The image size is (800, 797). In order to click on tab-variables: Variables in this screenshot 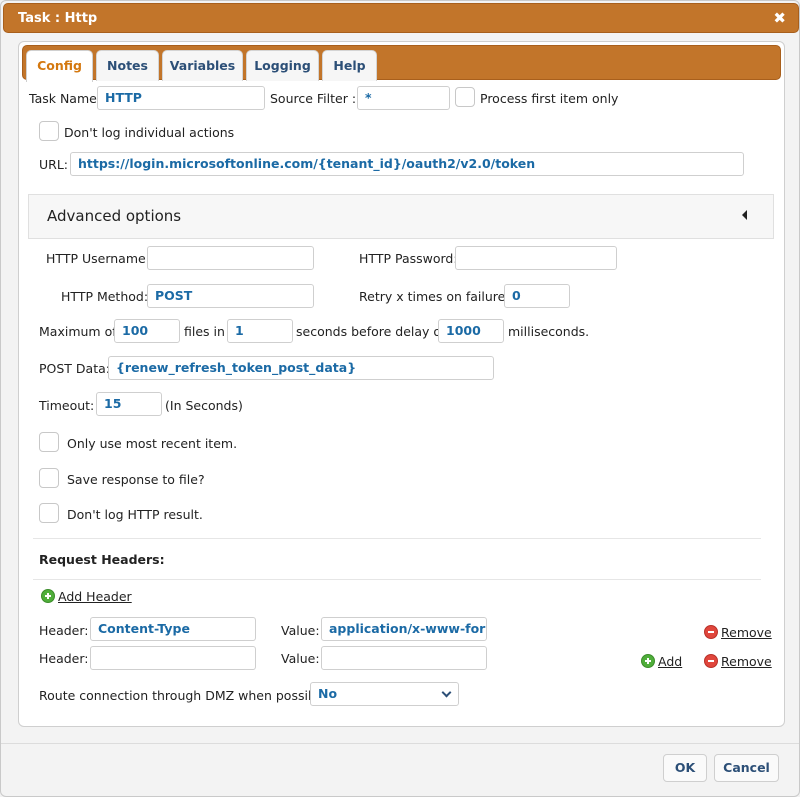, I will do `click(202, 65)`.